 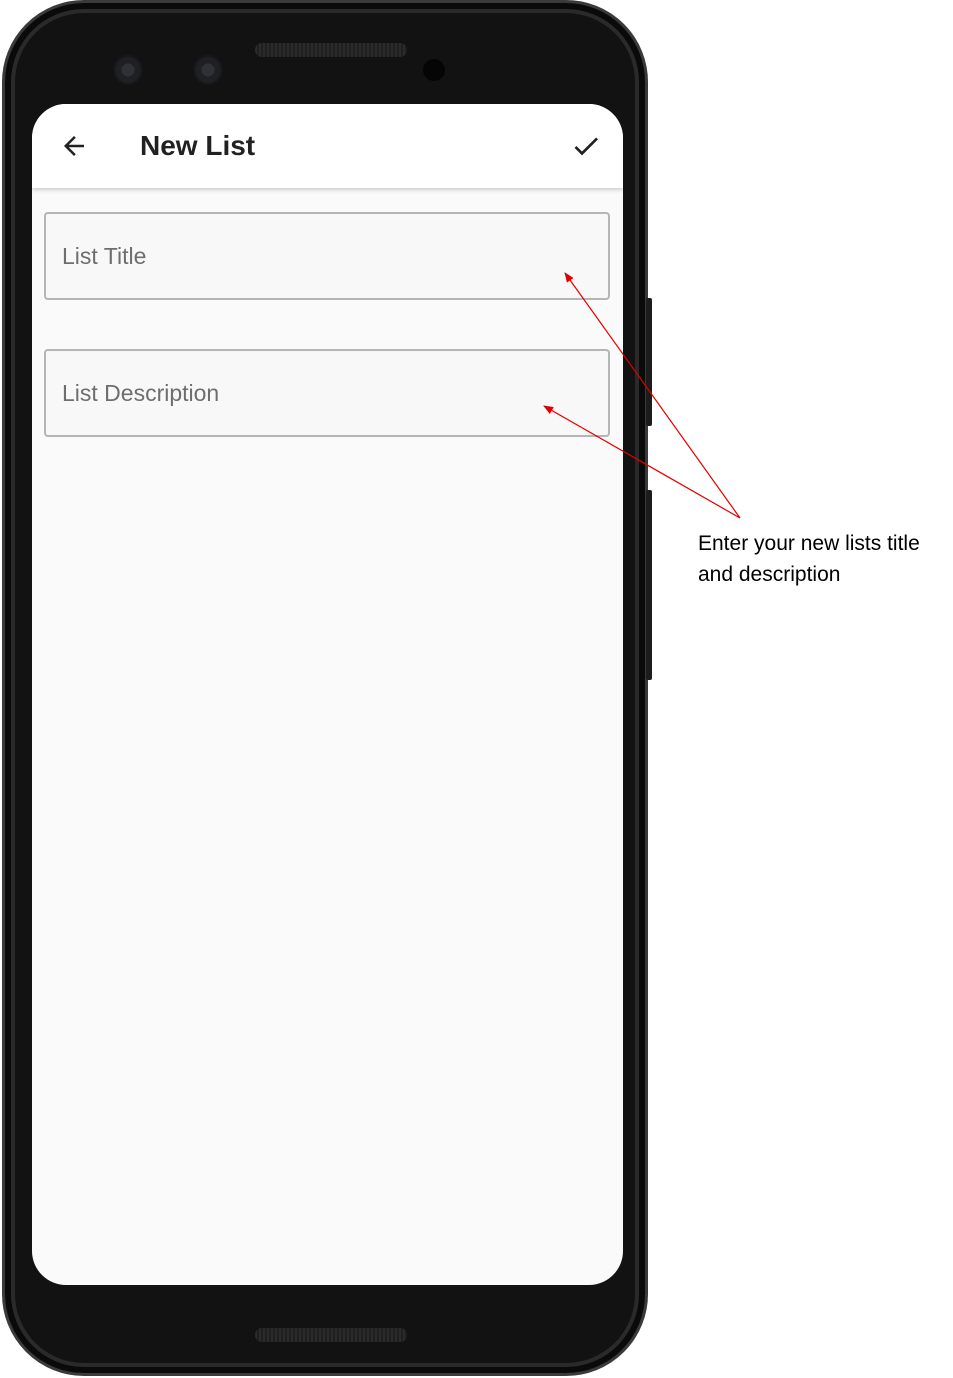 I want to click on app-bar: New List, so click(x=327, y=146).